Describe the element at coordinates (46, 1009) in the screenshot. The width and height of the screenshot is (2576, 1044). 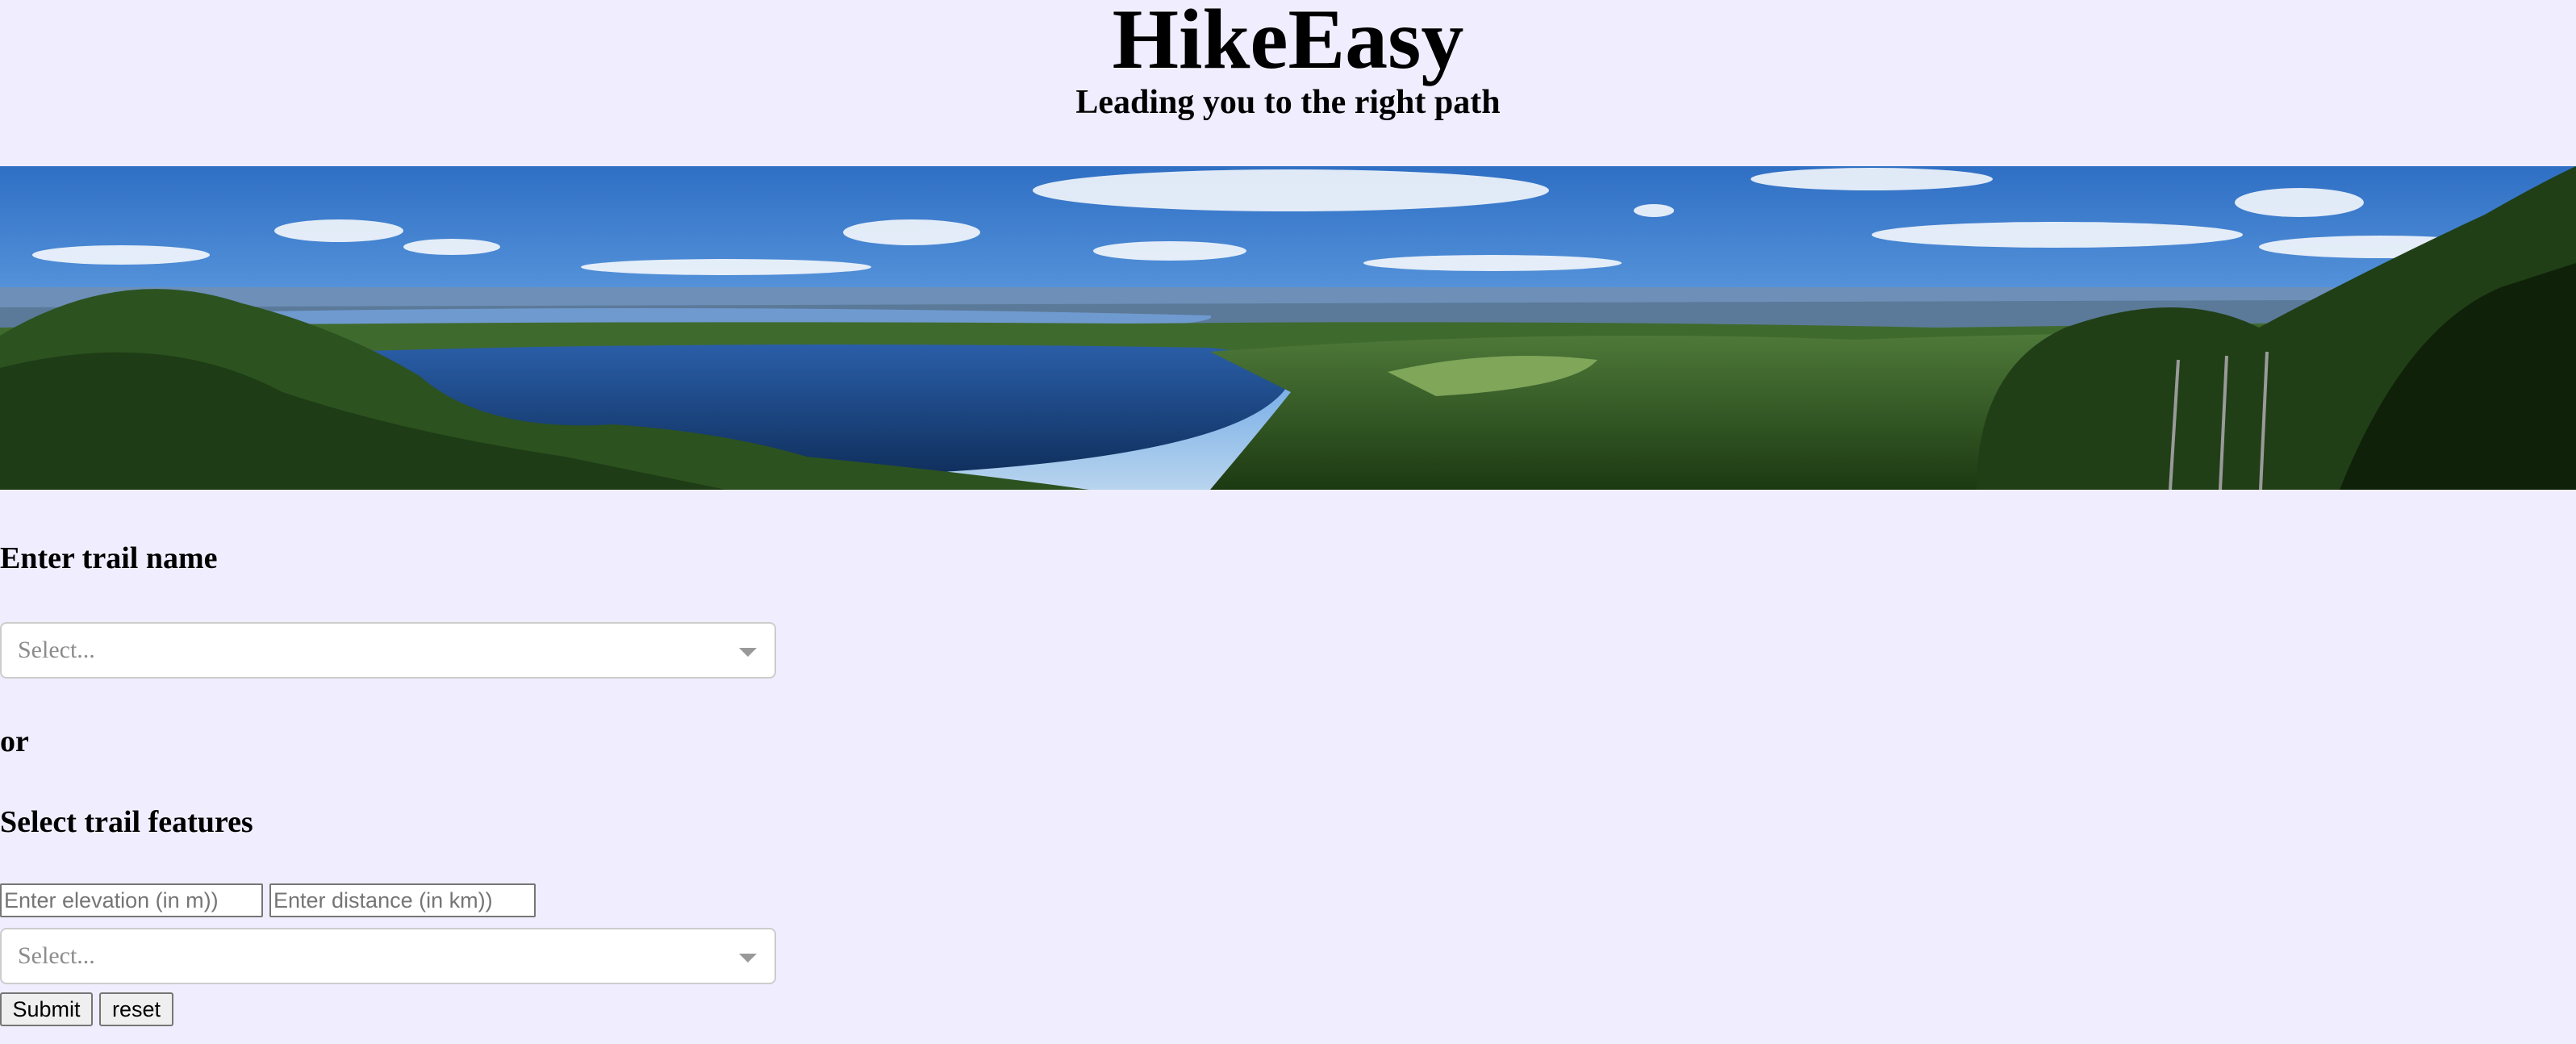
I see `submit-button: Submit` at that location.